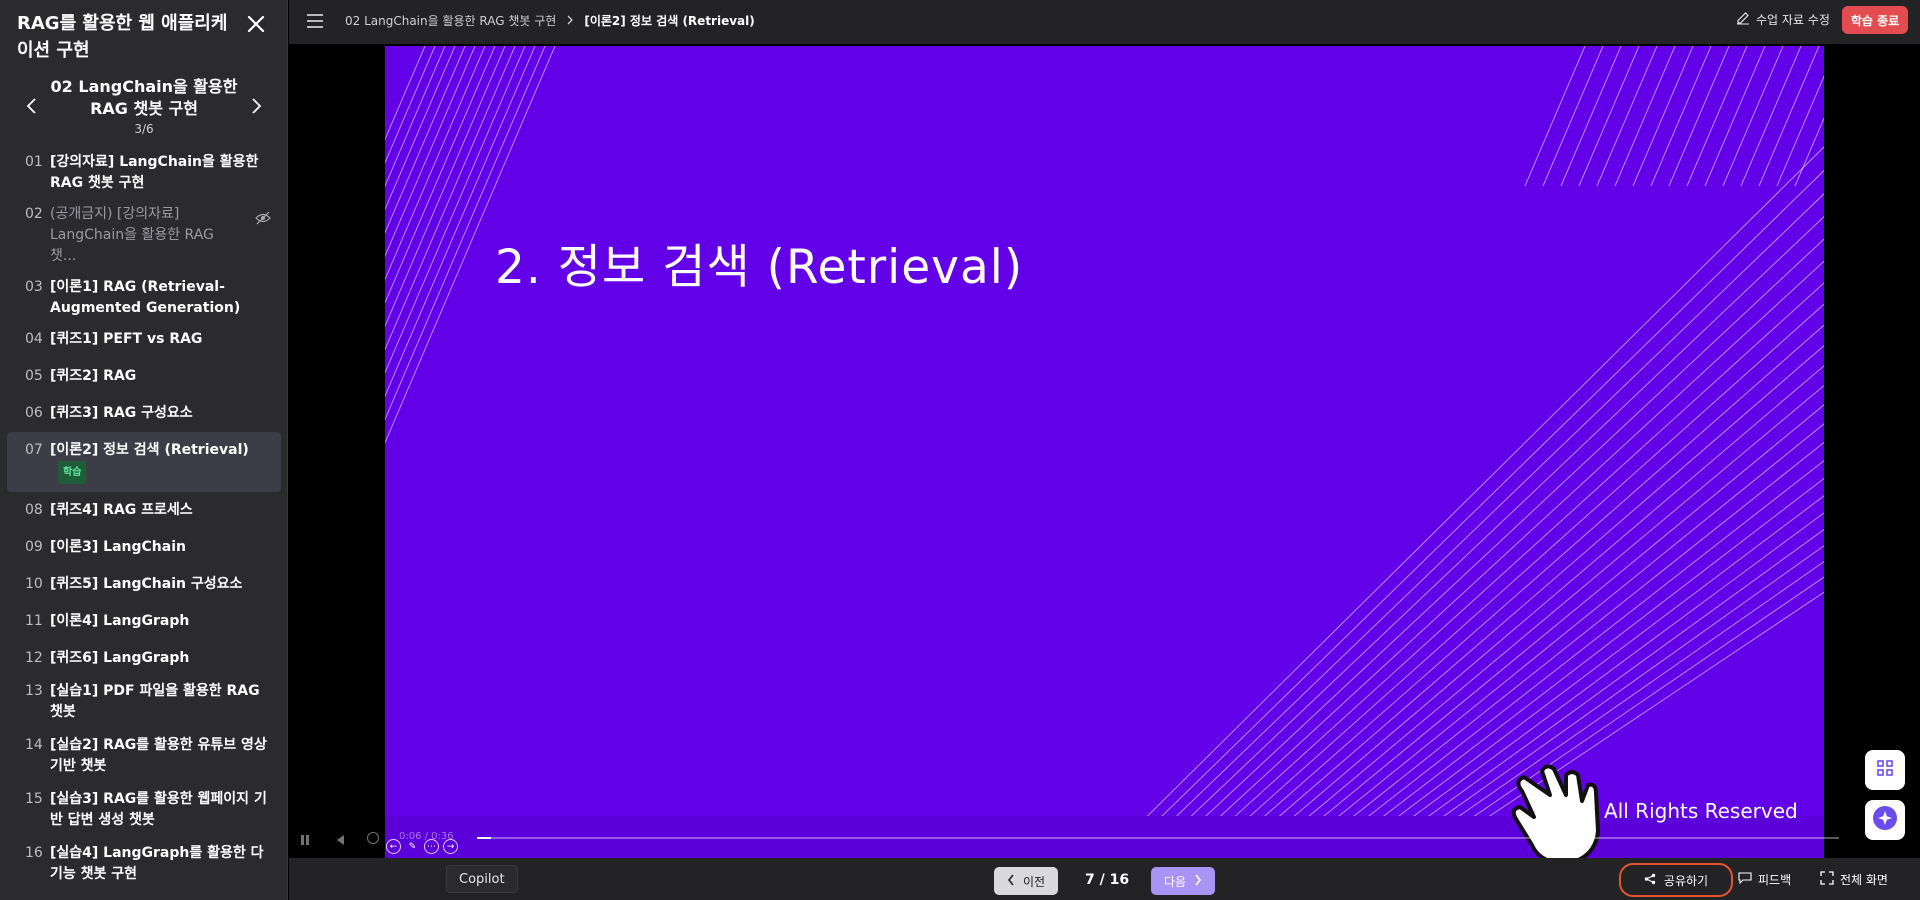  I want to click on rewind-icon, so click(340, 840).